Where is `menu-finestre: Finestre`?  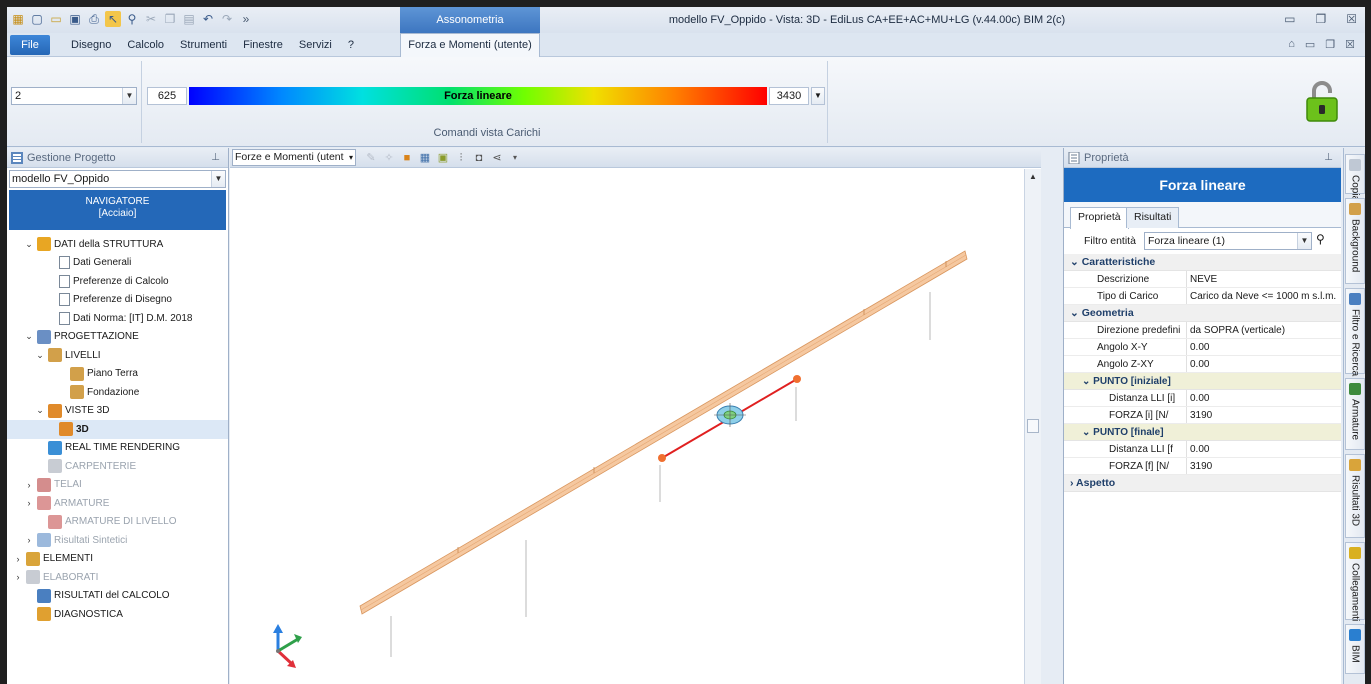
menu-finestre: Finestre is located at coordinates (263, 45).